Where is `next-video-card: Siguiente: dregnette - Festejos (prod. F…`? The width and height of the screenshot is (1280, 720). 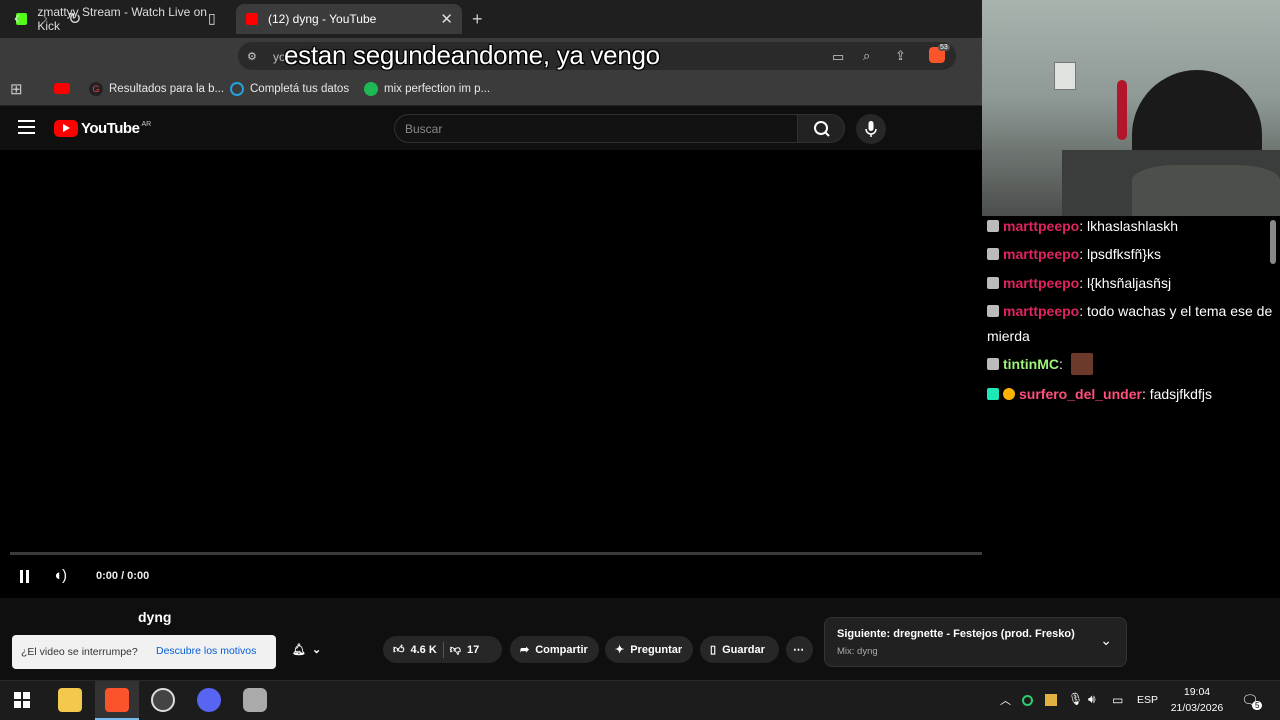
next-video-card: Siguiente: dregnette - Festejos (prod. F… is located at coordinates (975, 642).